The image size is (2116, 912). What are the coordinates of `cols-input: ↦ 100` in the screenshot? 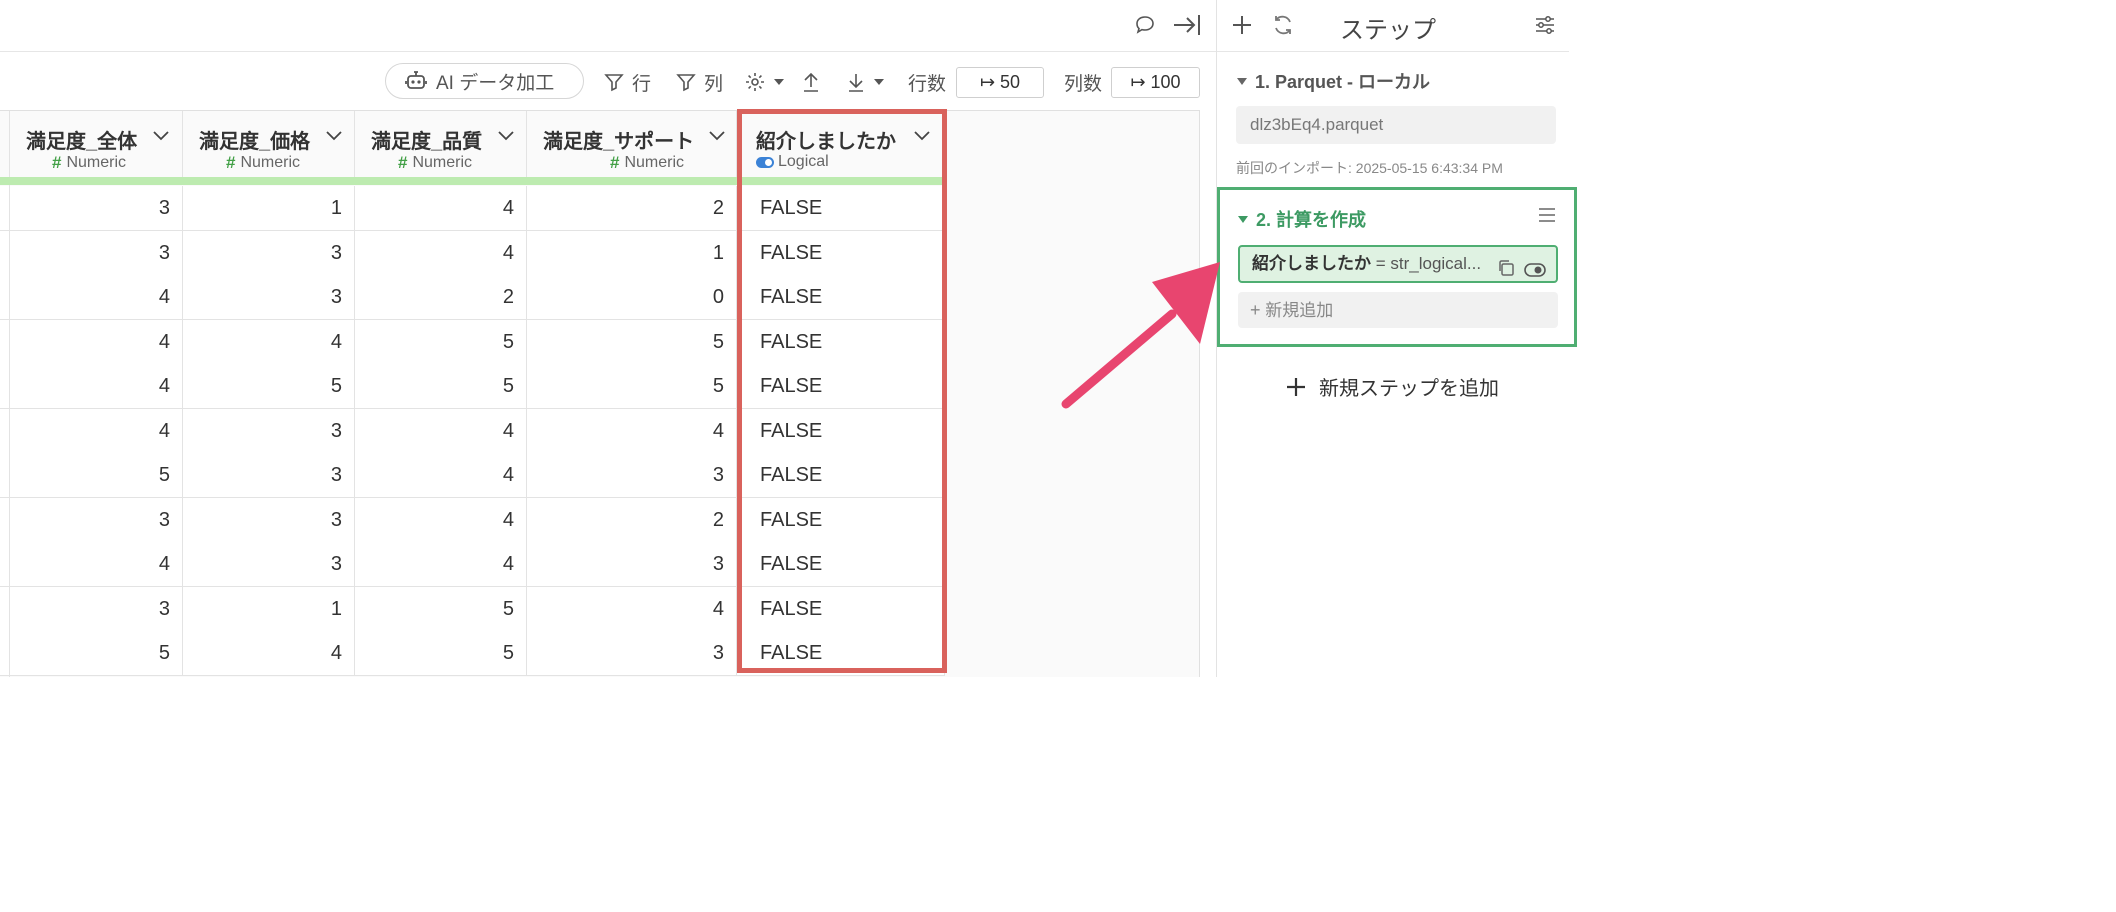 It's located at (1155, 82).